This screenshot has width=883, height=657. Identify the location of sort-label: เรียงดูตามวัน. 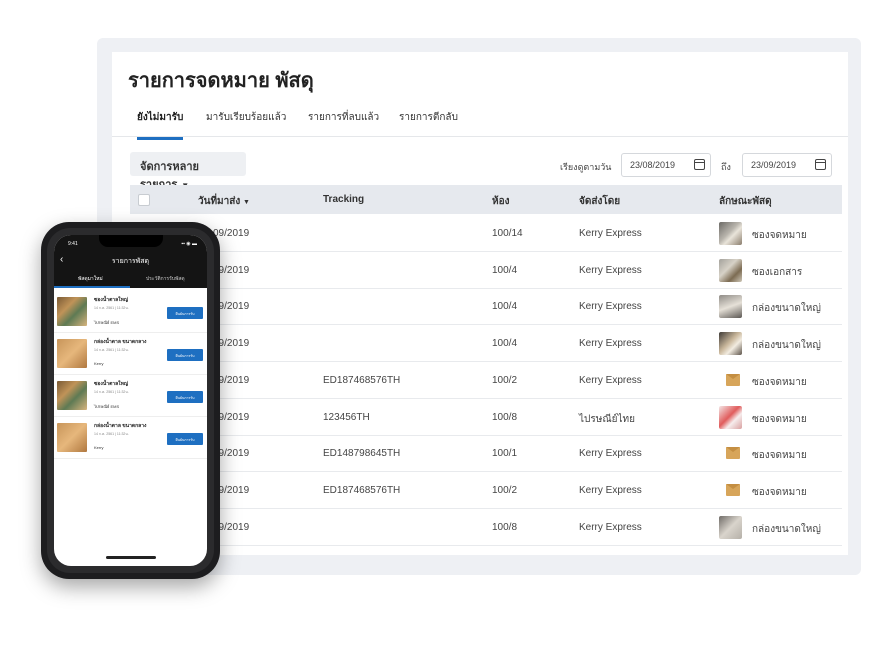
(586, 167).